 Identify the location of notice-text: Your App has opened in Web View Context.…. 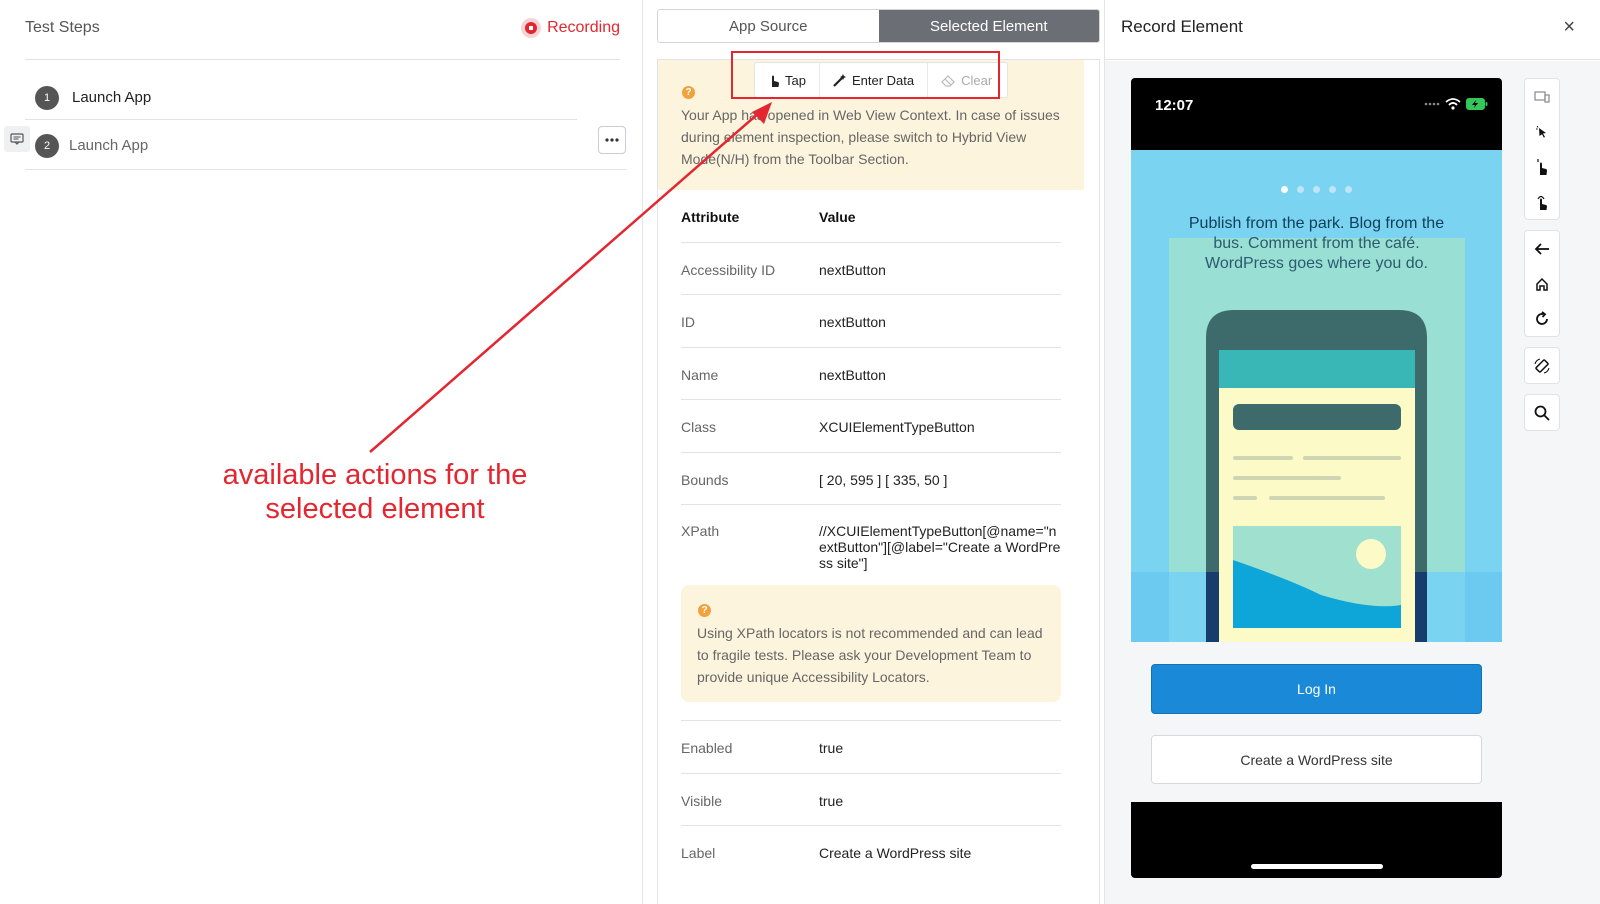
(871, 137).